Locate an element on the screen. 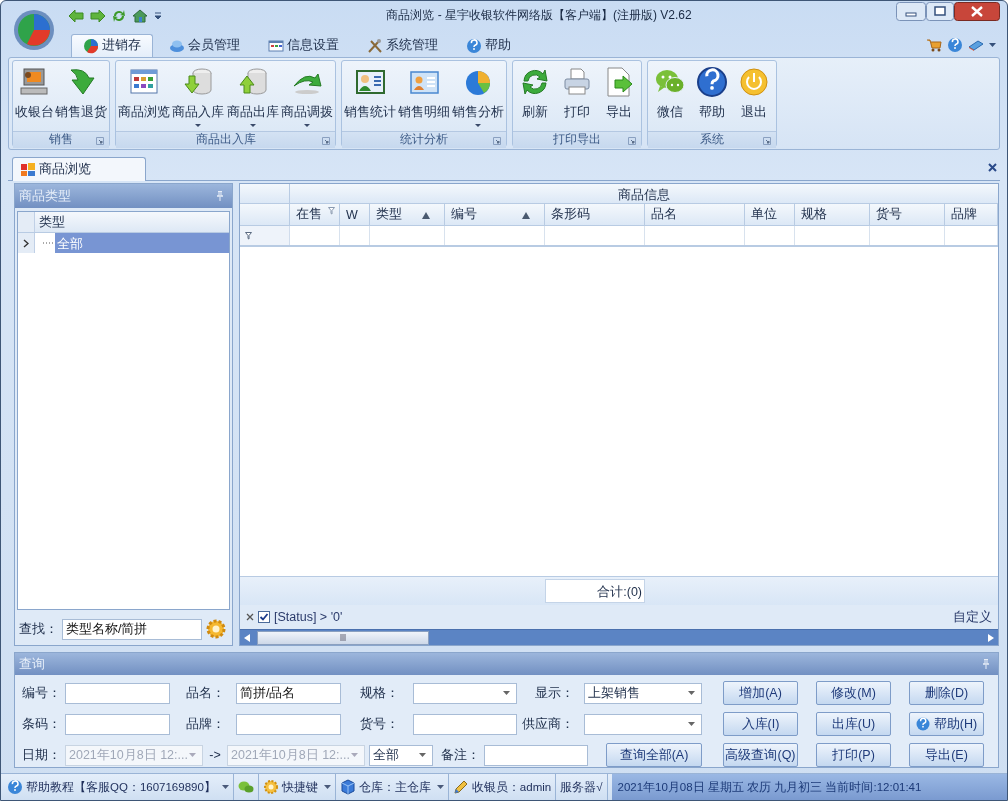  status-item: 仓库：主仓库 is located at coordinates (392, 787).